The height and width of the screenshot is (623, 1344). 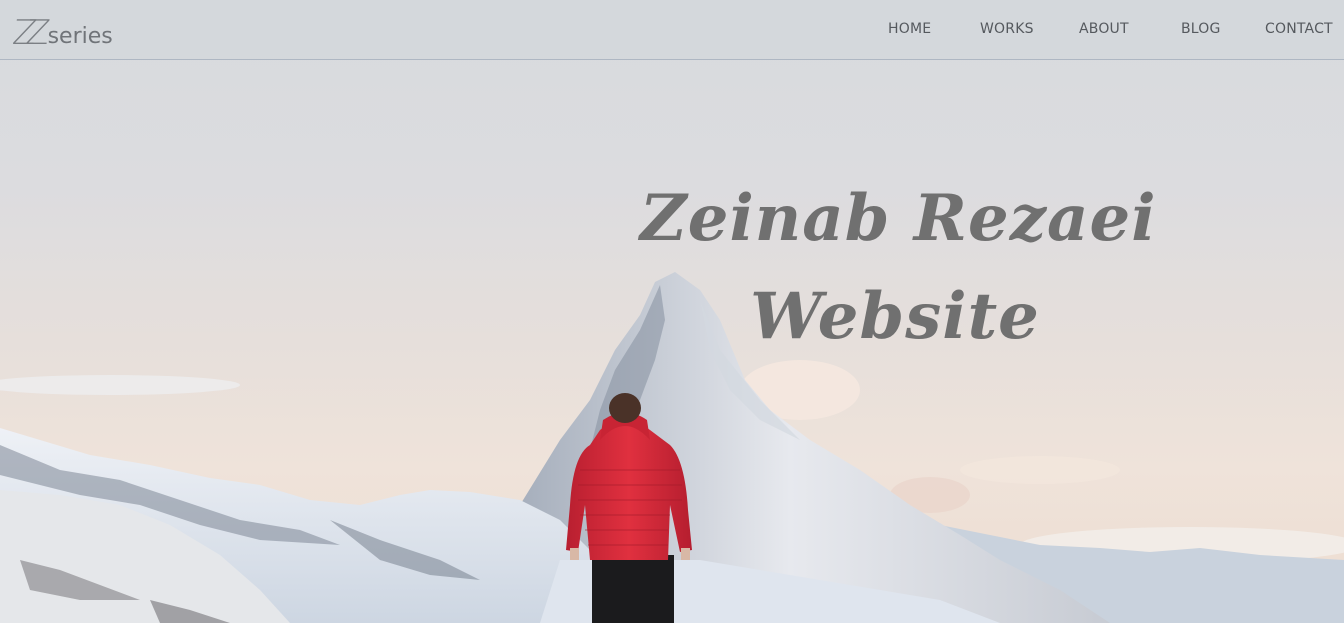 I want to click on nav-item-contact: CONTACT, so click(x=1299, y=29).